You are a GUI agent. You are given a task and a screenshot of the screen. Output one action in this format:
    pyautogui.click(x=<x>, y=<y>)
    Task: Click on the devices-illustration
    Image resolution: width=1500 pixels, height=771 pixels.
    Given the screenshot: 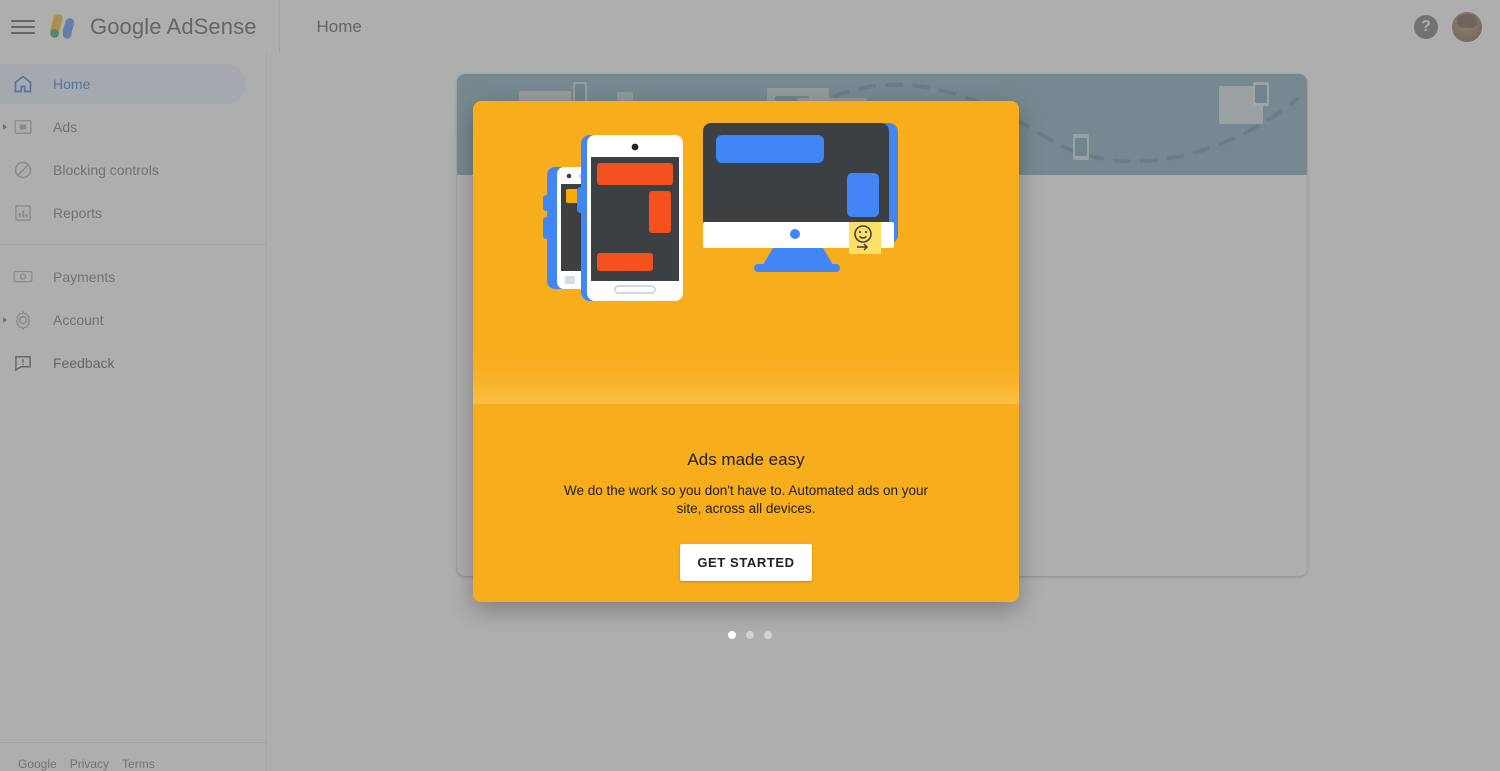 What is the action you would take?
    pyautogui.click(x=746, y=252)
    